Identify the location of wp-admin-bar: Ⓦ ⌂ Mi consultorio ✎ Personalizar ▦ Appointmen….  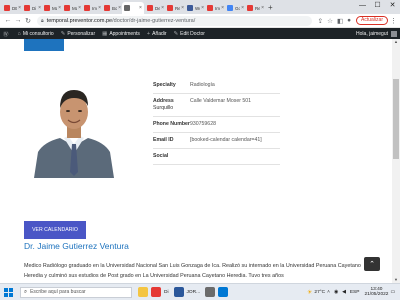
(200, 33).